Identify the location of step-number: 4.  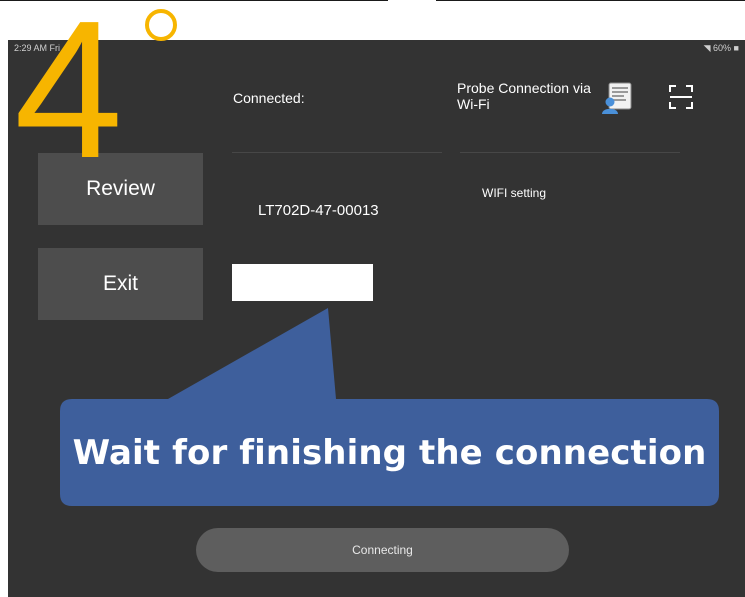
(69, 99).